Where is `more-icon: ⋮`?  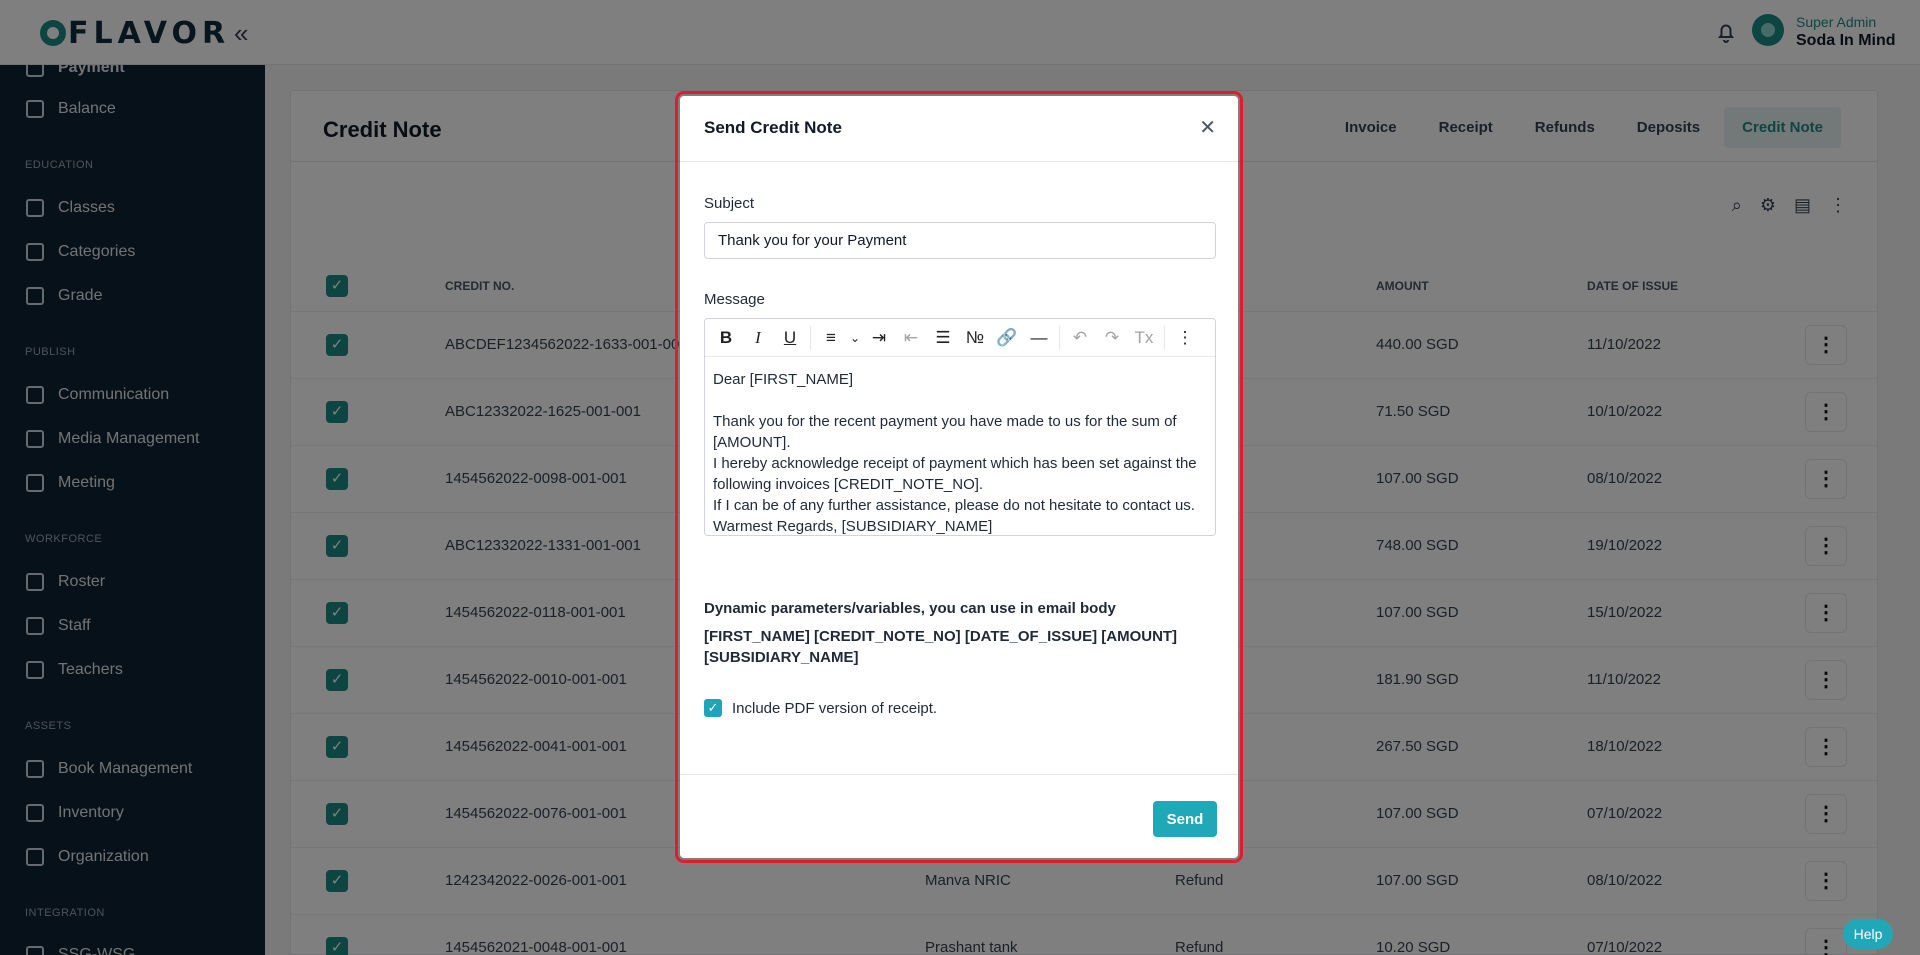
more-icon: ⋮ is located at coordinates (1185, 338).